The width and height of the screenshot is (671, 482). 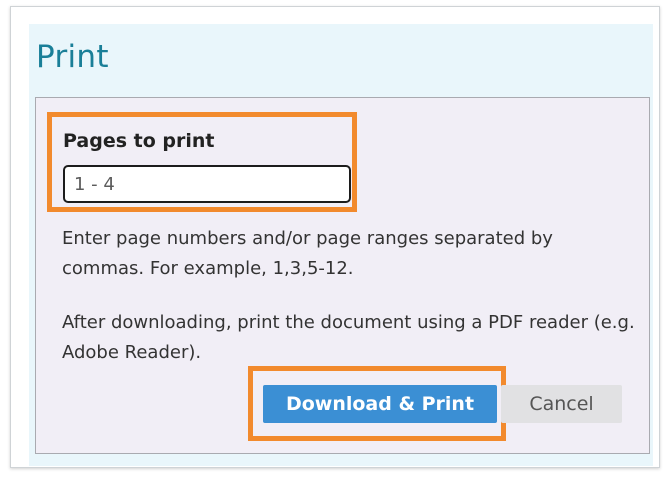 I want to click on pages-to-print-input, so click(x=207, y=184).